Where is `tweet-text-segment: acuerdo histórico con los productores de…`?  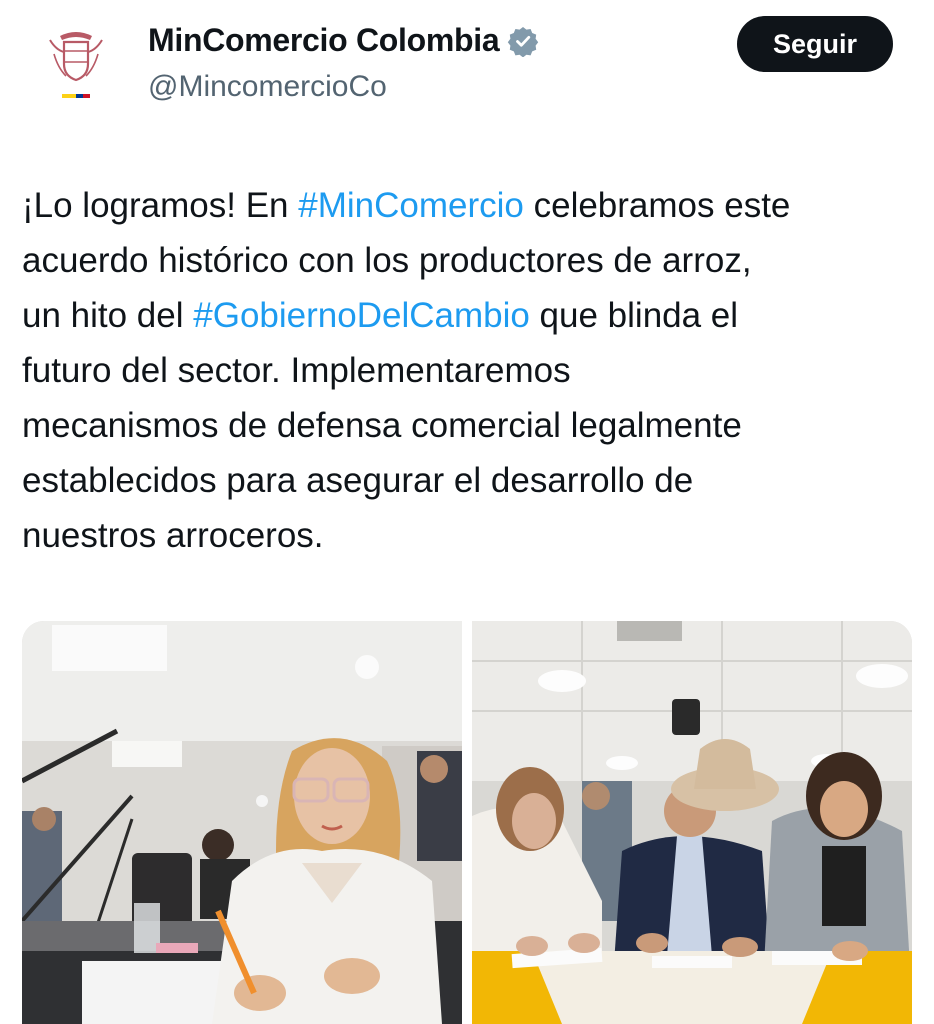
tweet-text-segment: acuerdo histórico con los productores de… is located at coordinates (387, 260).